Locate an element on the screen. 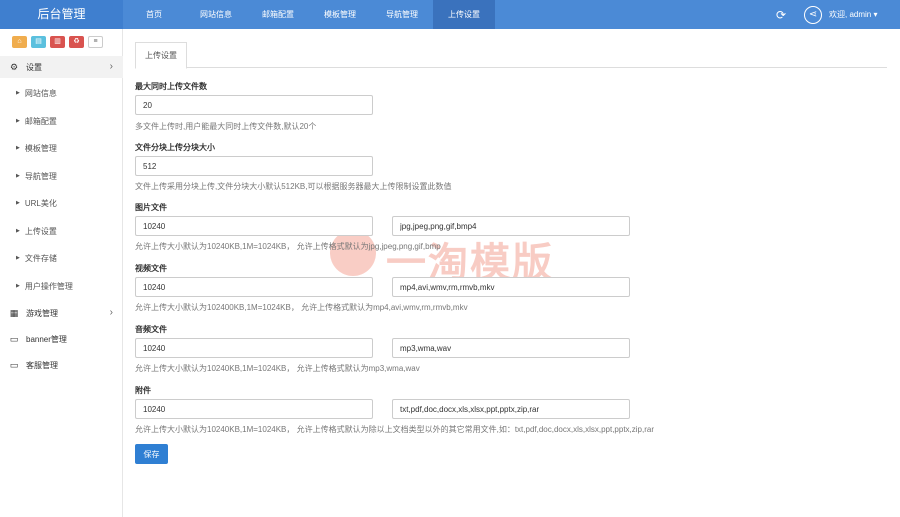 The image size is (900, 517). sidebar-item-upload-settings: ▶ 上传设置 is located at coordinates (61, 231).